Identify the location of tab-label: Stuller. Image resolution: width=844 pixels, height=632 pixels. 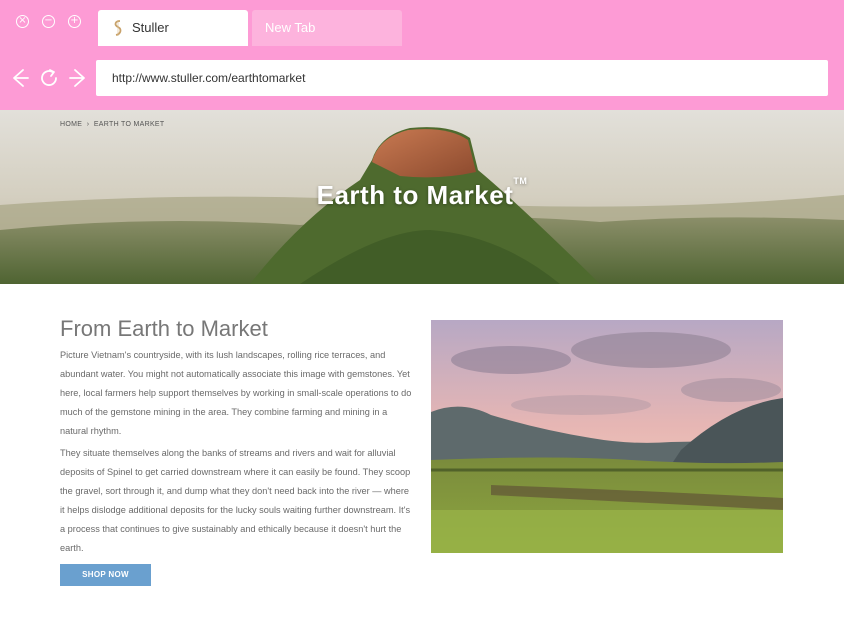
(150, 27).